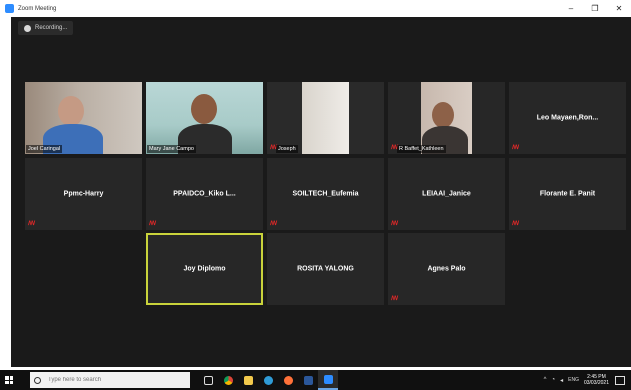 The width and height of the screenshot is (631, 390). What do you see at coordinates (308, 380) in the screenshot?
I see `word-icon` at bounding box center [308, 380].